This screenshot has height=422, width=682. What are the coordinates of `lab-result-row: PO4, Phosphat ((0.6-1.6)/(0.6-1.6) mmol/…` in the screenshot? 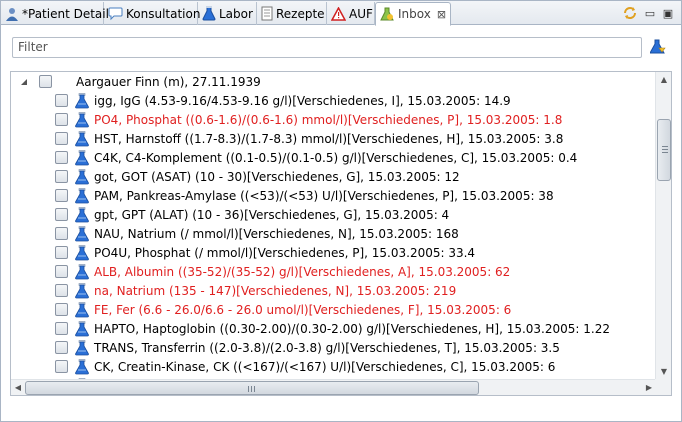 It's located at (308, 119).